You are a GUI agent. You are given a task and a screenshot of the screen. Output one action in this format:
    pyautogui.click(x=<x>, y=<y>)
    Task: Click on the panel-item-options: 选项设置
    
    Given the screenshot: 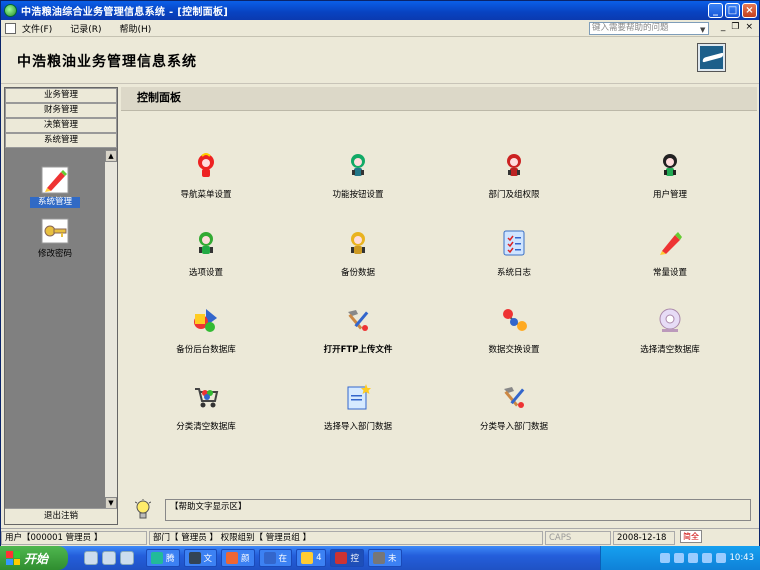 What is the action you would take?
    pyautogui.click(x=206, y=253)
    